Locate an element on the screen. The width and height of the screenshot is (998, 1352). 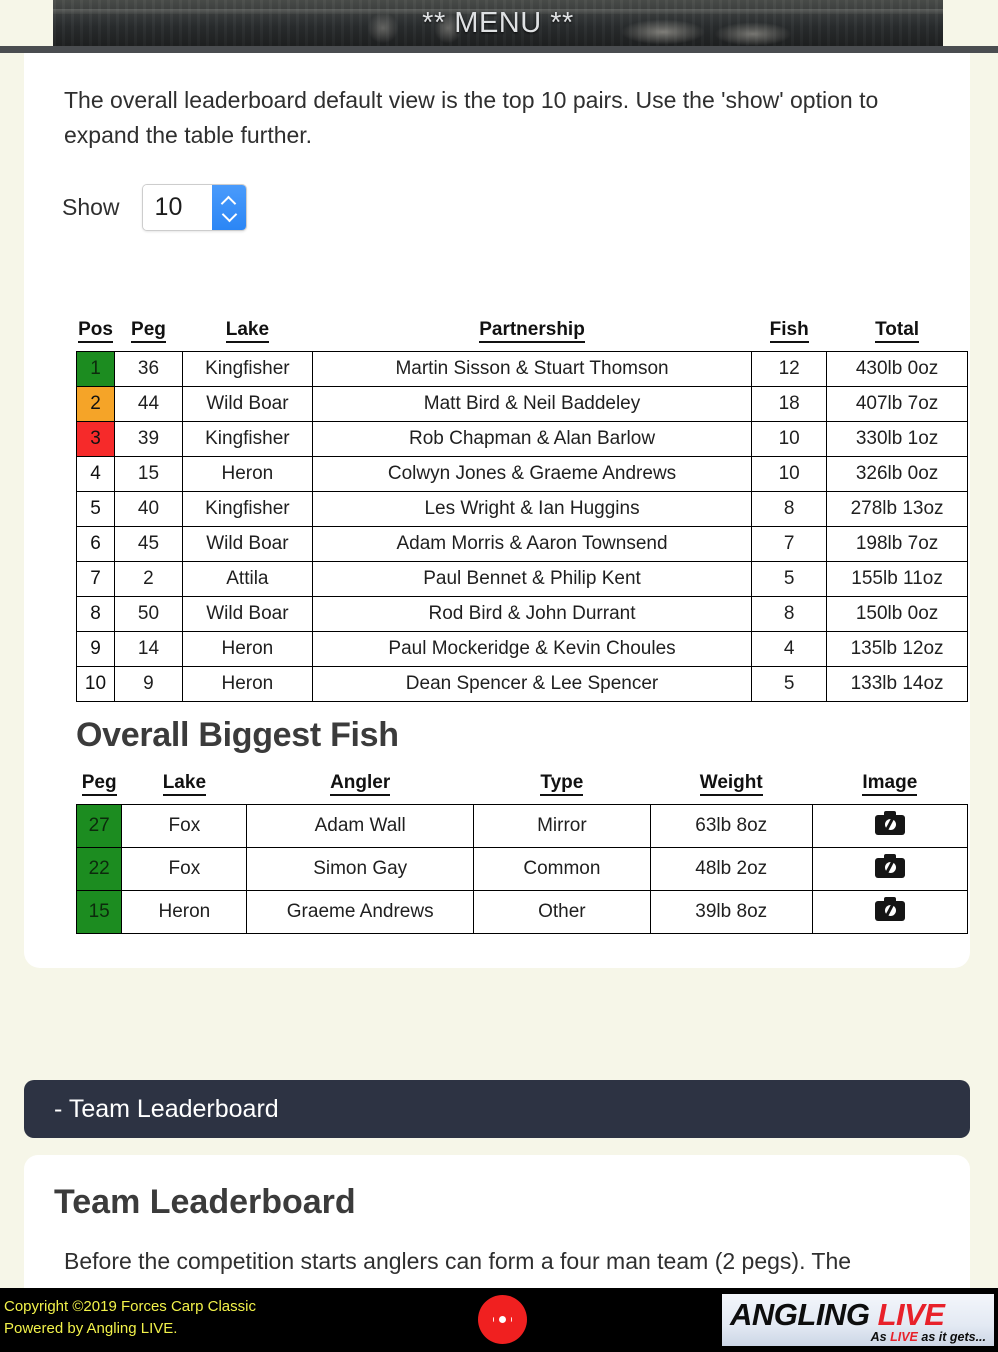
column-header-fish-lake: Lake is located at coordinates (184, 788).